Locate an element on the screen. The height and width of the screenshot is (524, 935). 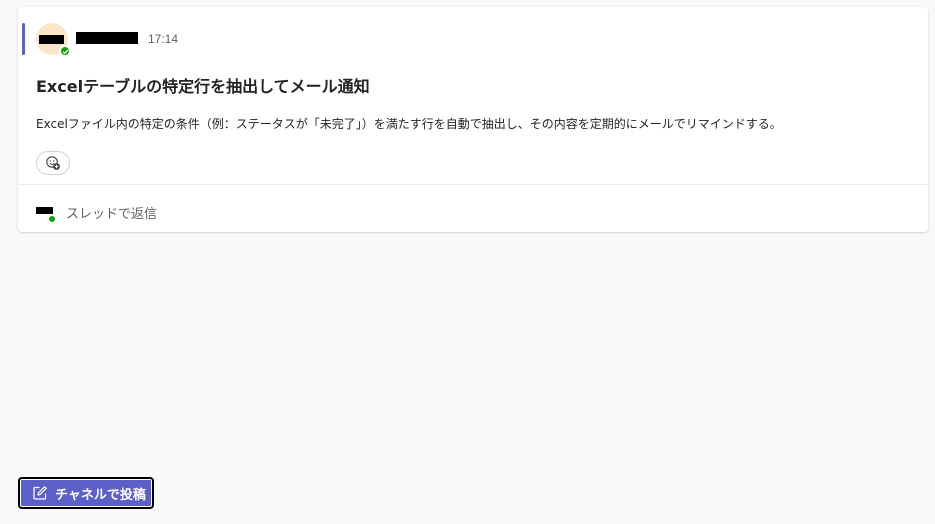
new-post-button: チャネルで投稿 is located at coordinates (86, 493).